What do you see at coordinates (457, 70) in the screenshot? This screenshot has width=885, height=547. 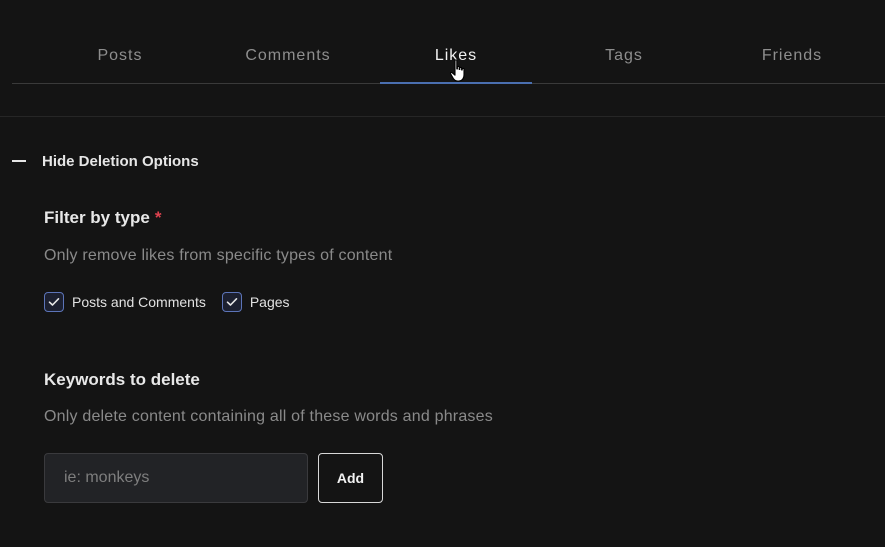 I see `hand-cursor-icon` at bounding box center [457, 70].